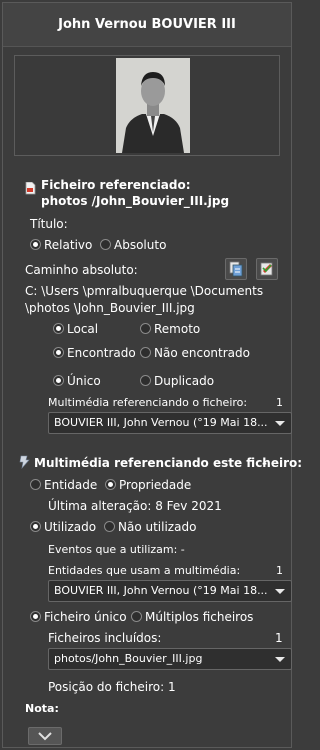 This screenshot has width=320, height=750. Describe the element at coordinates (116, 549) in the screenshot. I see `events-label: Eventos que a utilizam: -` at that location.